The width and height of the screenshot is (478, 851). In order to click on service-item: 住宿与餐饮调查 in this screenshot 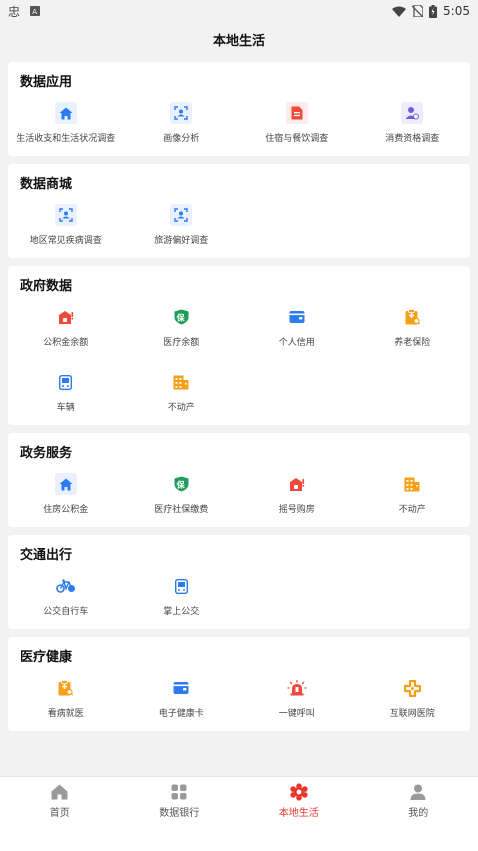, I will do `click(297, 125)`.